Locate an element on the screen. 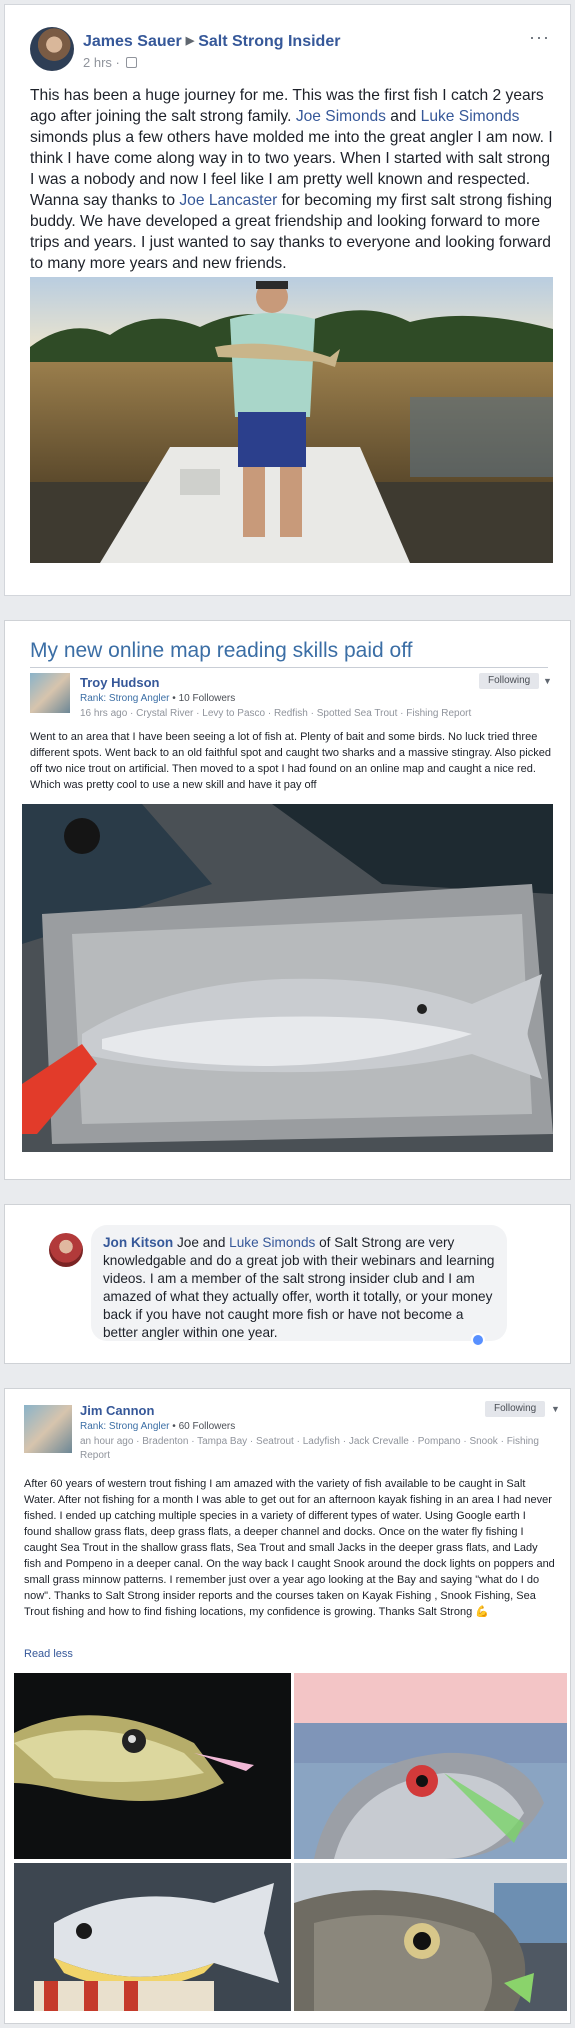  report-photo-snook-fly is located at coordinates (152, 1766).